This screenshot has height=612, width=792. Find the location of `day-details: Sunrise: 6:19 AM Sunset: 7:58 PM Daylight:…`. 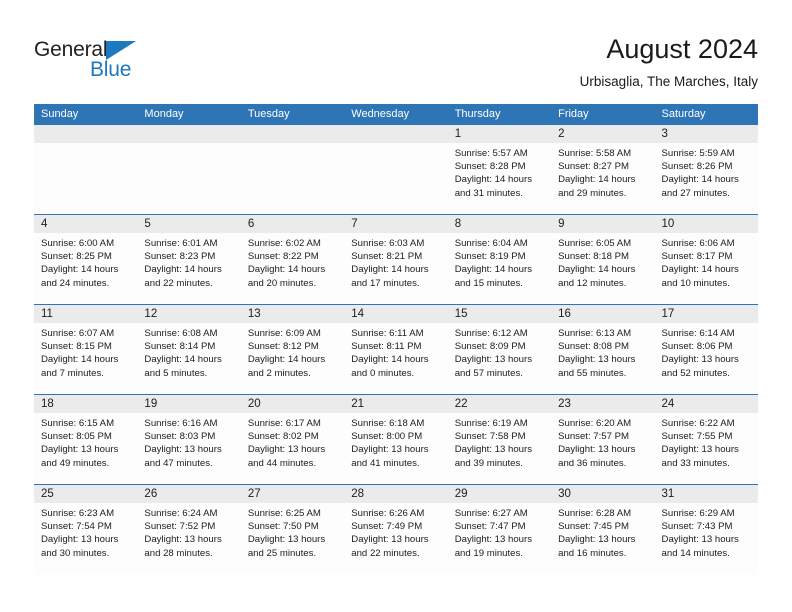

day-details: Sunrise: 6:19 AM Sunset: 7:58 PM Daylight:… is located at coordinates (499, 441).